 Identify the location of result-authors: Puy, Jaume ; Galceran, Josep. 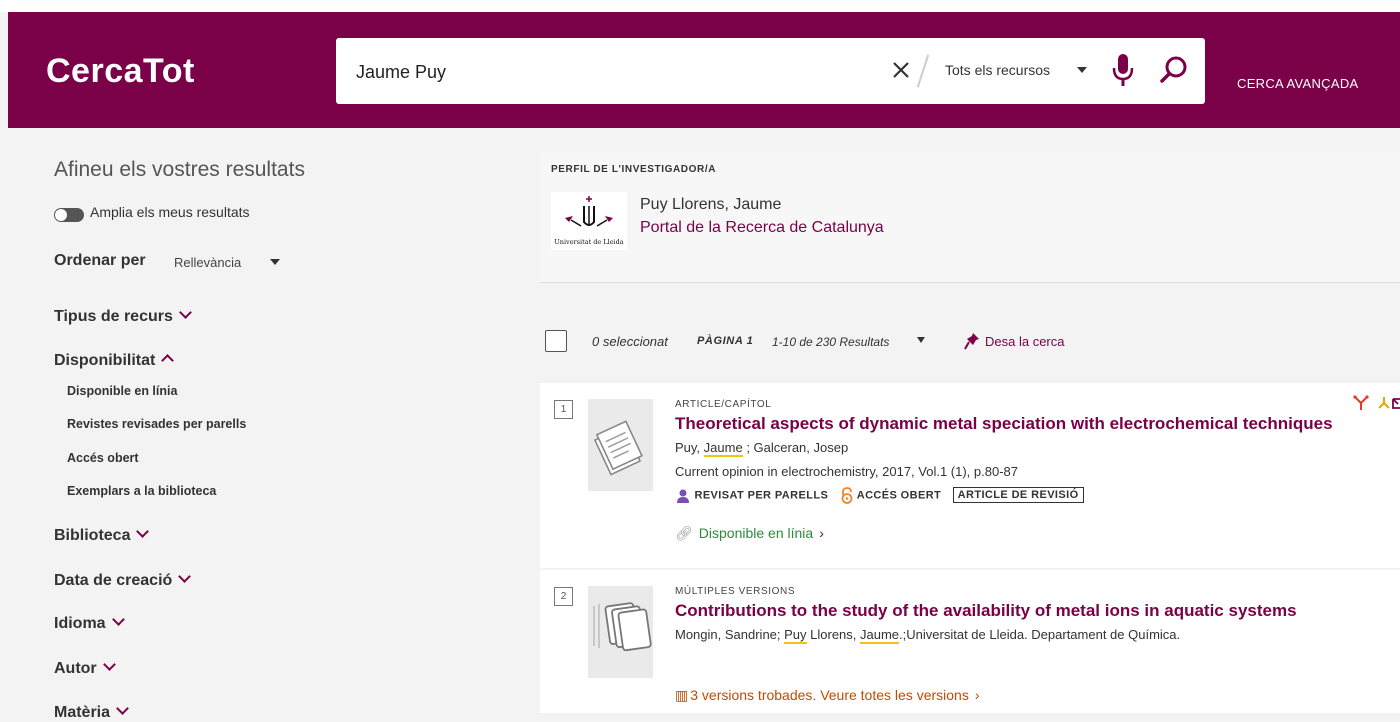
(762, 448).